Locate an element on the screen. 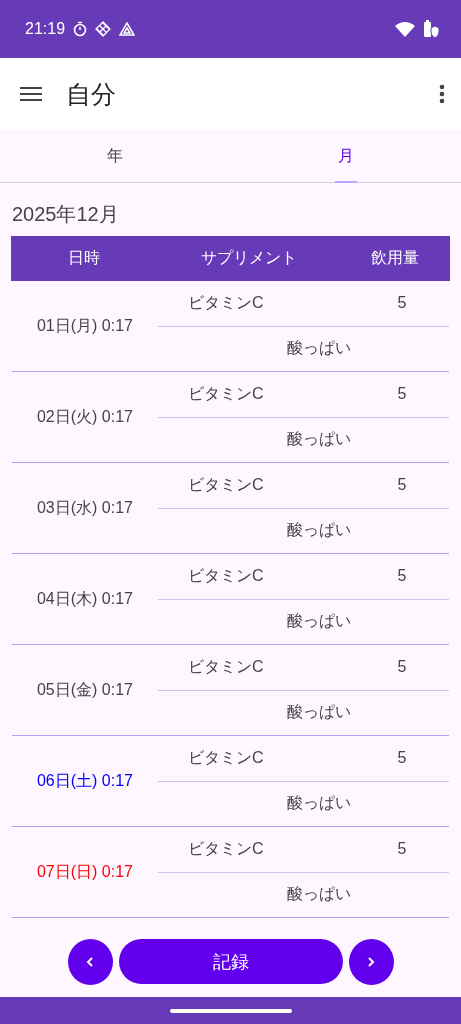 The height and width of the screenshot is (1024, 461). triangle-icon is located at coordinates (127, 29).